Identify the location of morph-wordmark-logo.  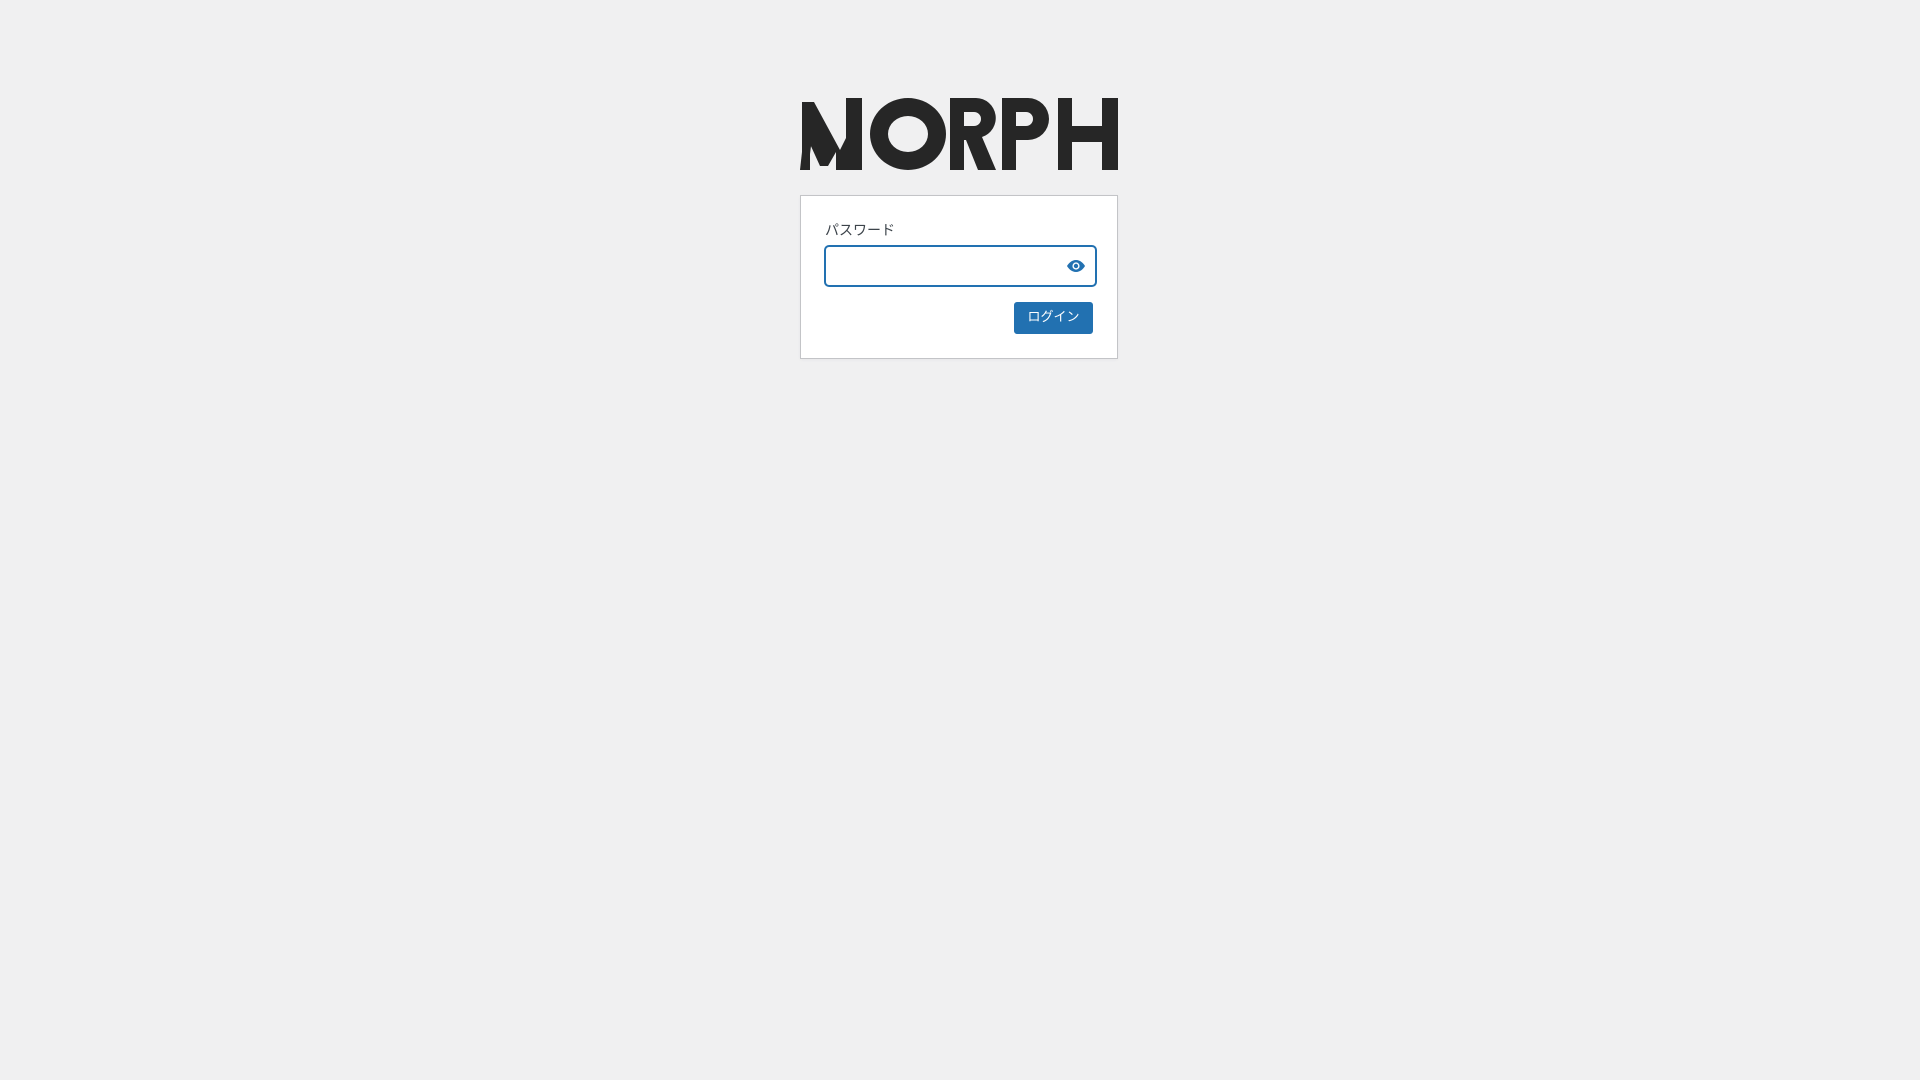
(959, 134).